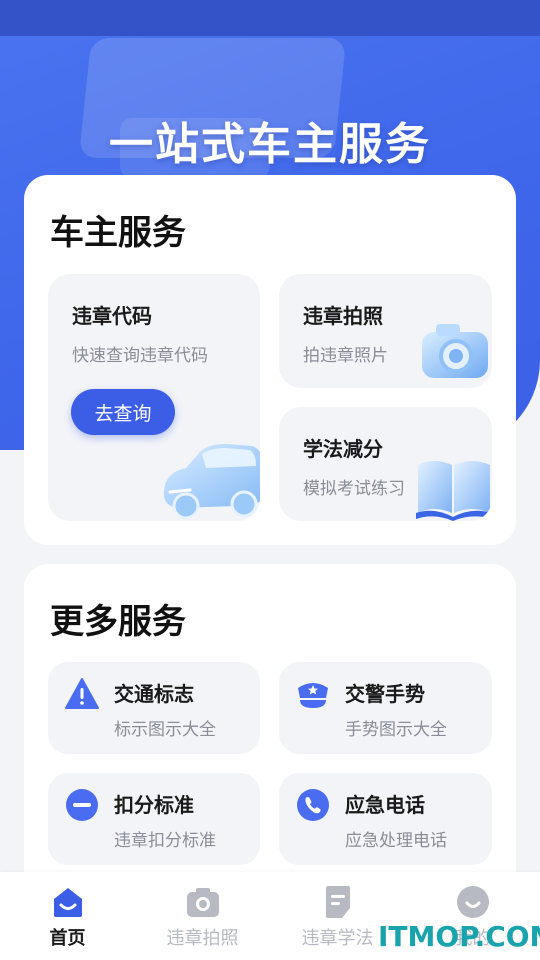  Describe the element at coordinates (154, 708) in the screenshot. I see `traffic-signs-tile: 交通标志 标示图示大全` at that location.